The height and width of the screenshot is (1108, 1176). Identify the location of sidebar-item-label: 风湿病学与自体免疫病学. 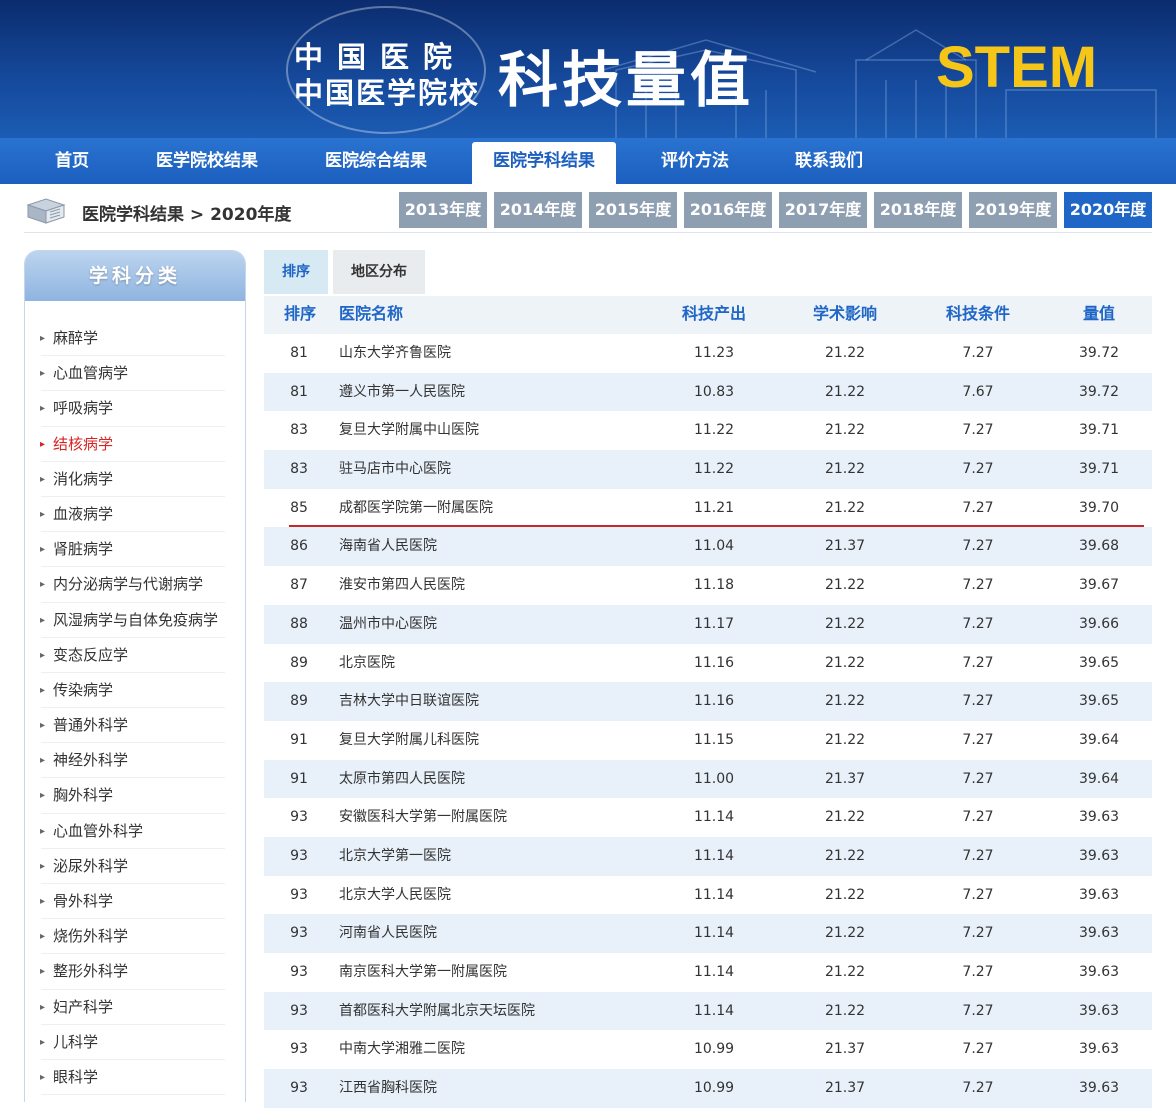
(136, 619).